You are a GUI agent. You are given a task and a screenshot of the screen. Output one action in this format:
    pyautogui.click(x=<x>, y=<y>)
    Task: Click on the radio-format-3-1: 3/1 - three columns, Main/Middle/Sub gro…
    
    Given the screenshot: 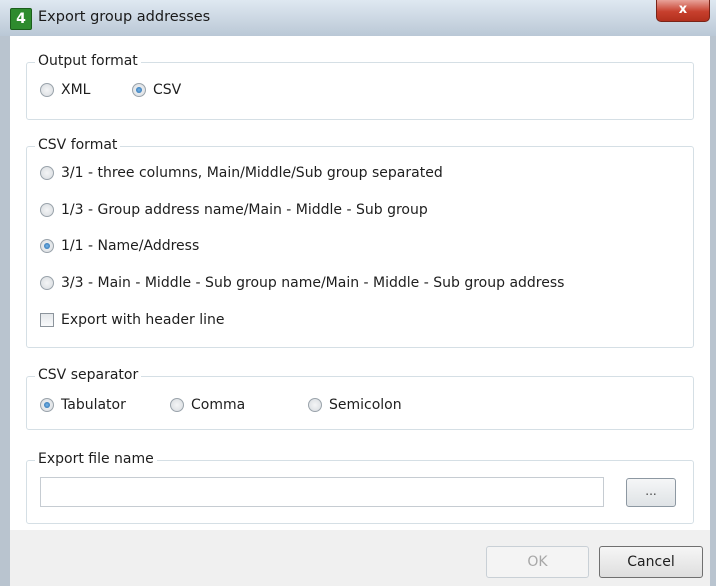 What is the action you would take?
    pyautogui.click(x=241, y=173)
    